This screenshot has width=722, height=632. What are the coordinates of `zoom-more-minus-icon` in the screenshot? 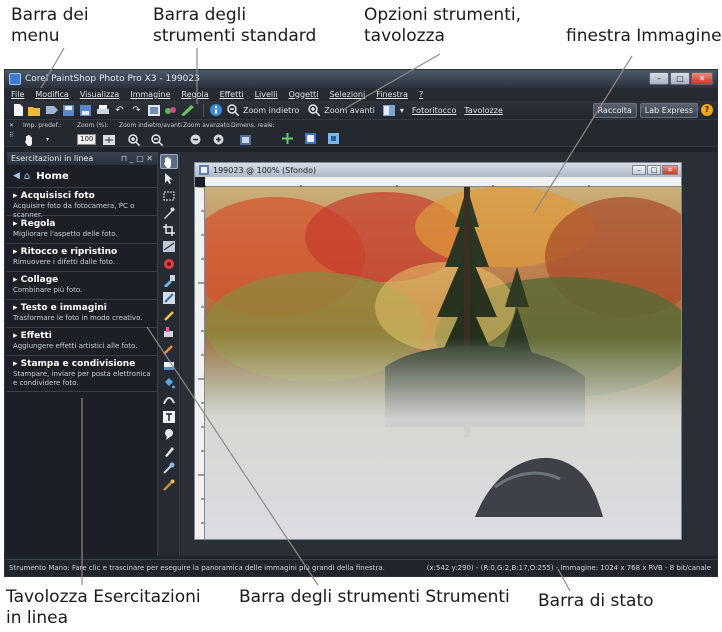 It's located at (195, 139).